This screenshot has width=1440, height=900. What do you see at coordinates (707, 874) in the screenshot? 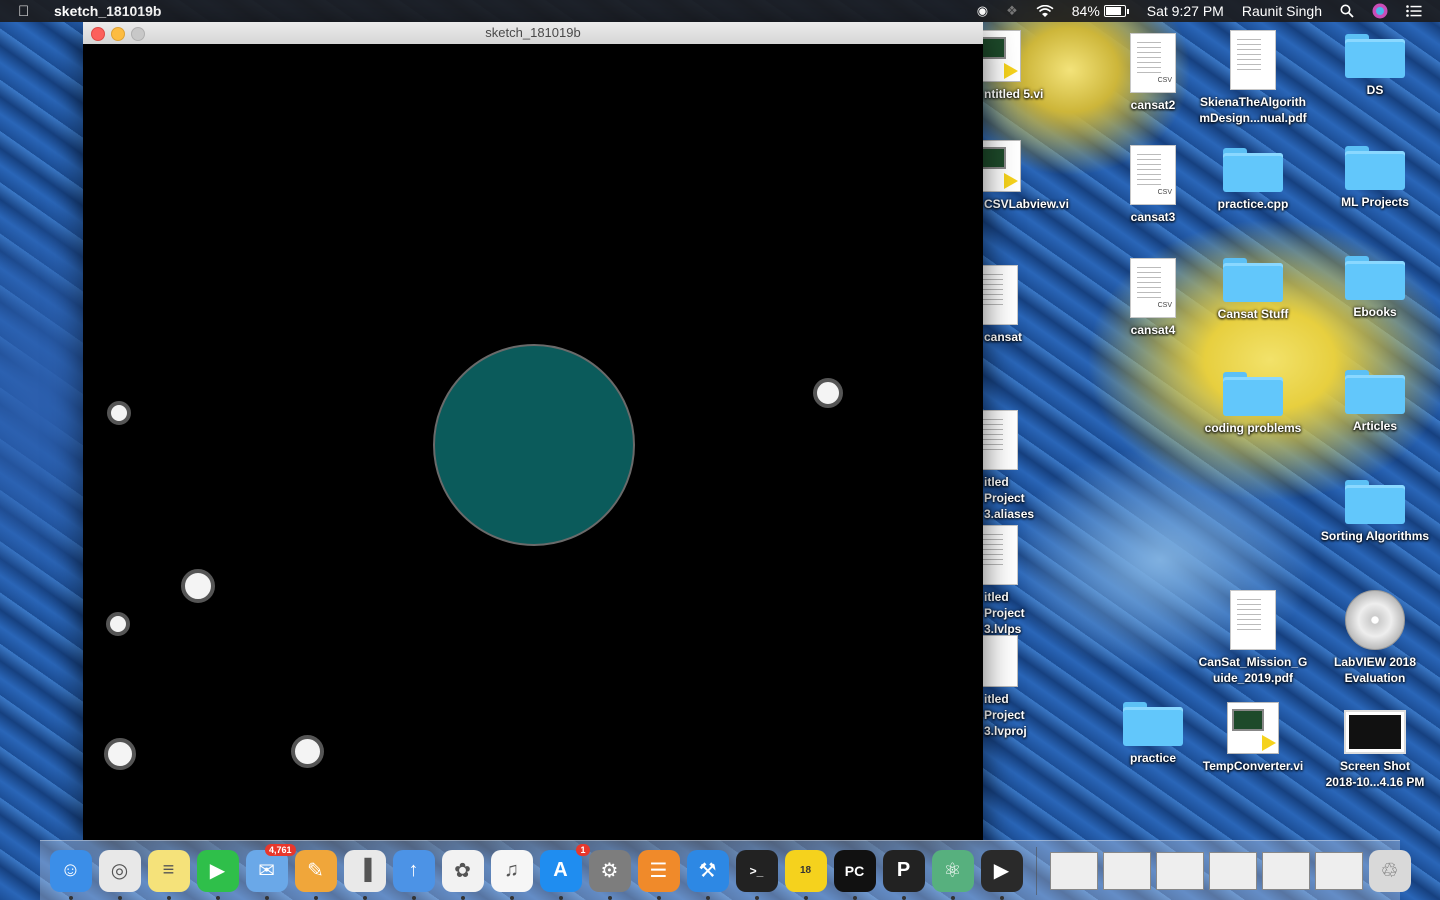
I see `xcode-icon: ⚒` at bounding box center [707, 874].